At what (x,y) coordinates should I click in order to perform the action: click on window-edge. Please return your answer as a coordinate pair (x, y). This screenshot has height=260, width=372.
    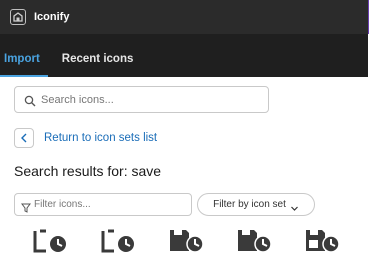
    Looking at the image, I should click on (370, 130).